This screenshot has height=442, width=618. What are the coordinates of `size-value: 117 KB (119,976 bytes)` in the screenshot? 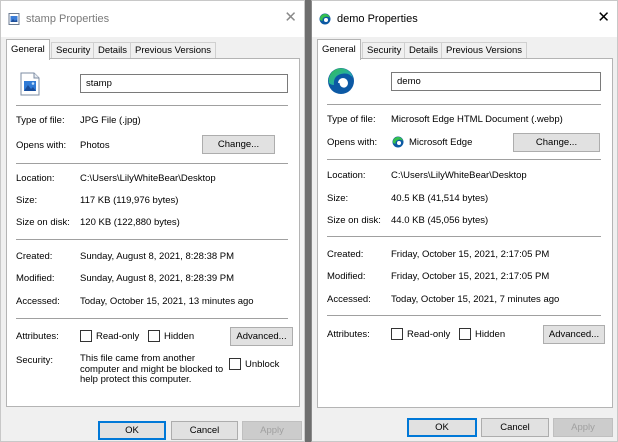 It's located at (129, 200).